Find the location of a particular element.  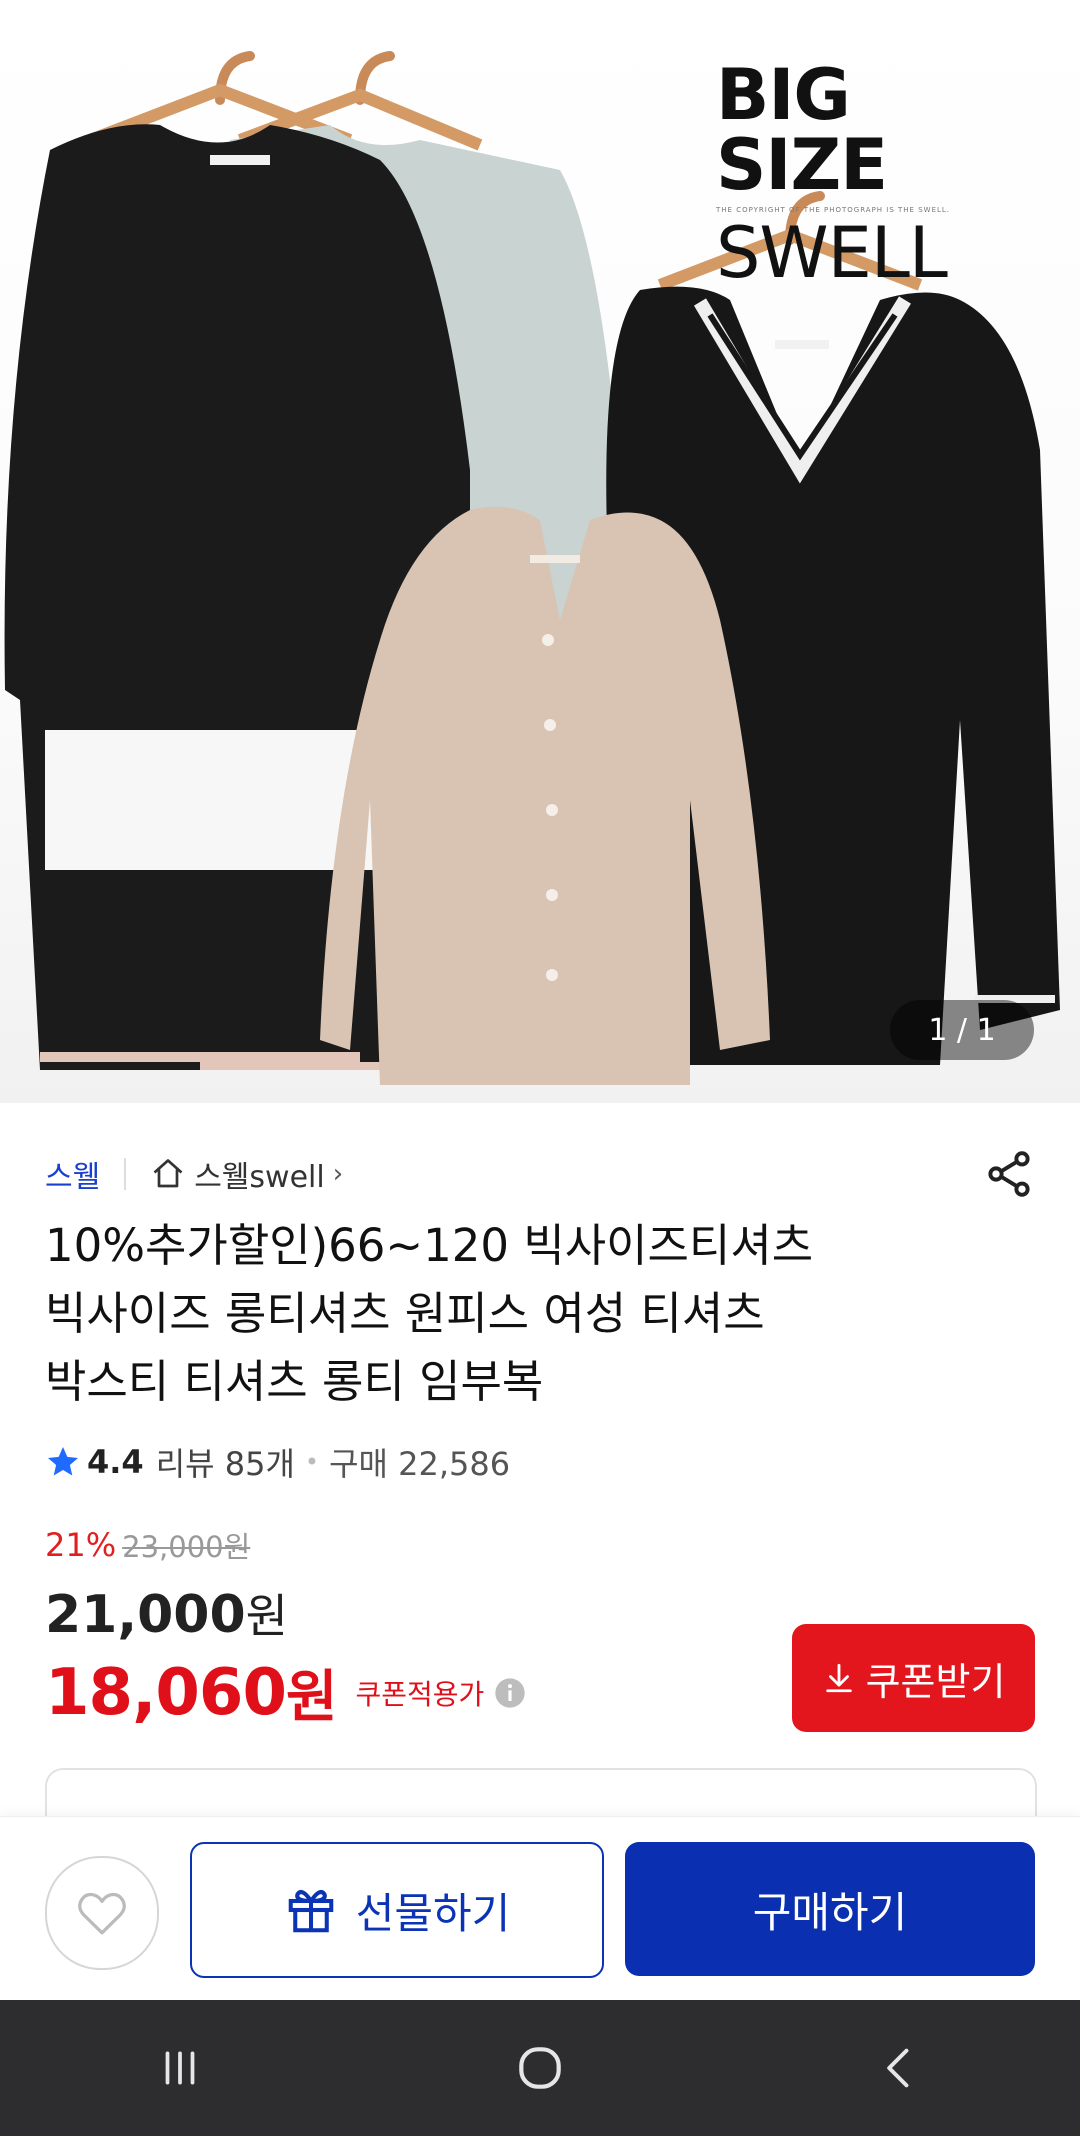

store-link: 스웰swell › is located at coordinates (246, 1174).